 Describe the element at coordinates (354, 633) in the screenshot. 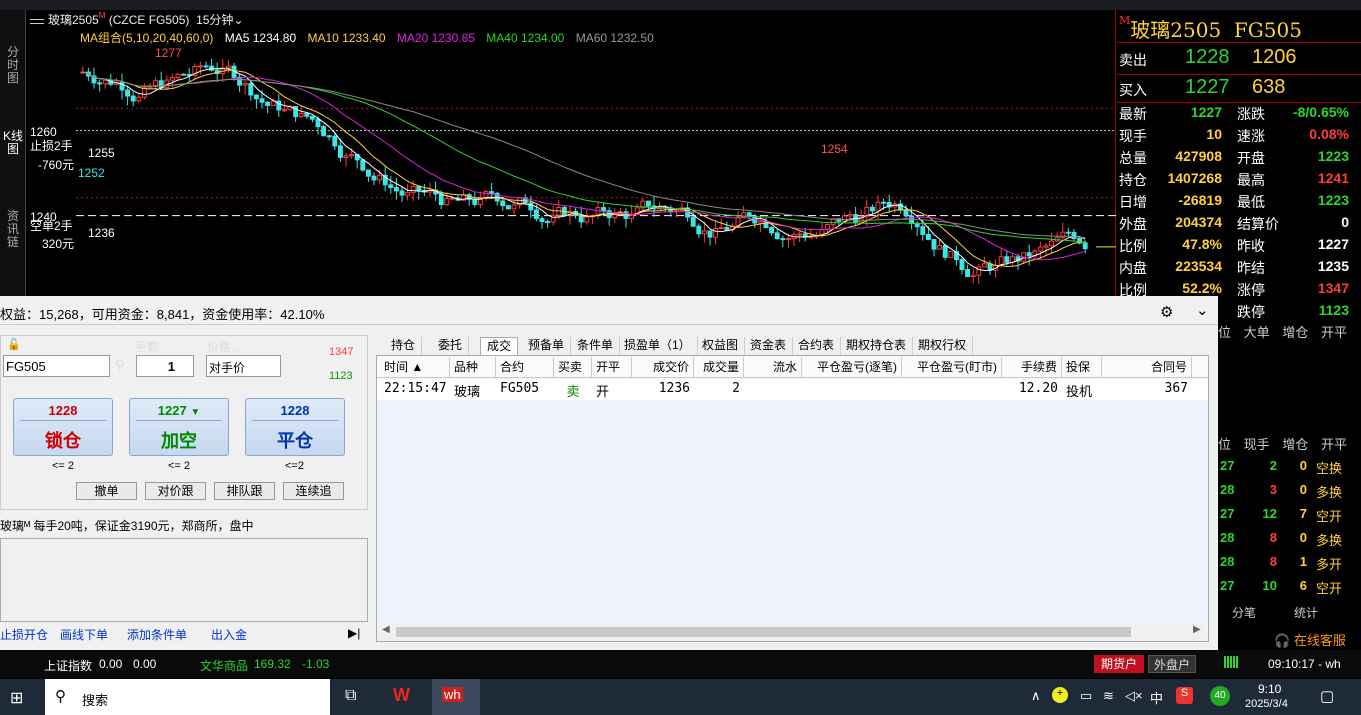

I see `expand-icon: ▶|` at that location.